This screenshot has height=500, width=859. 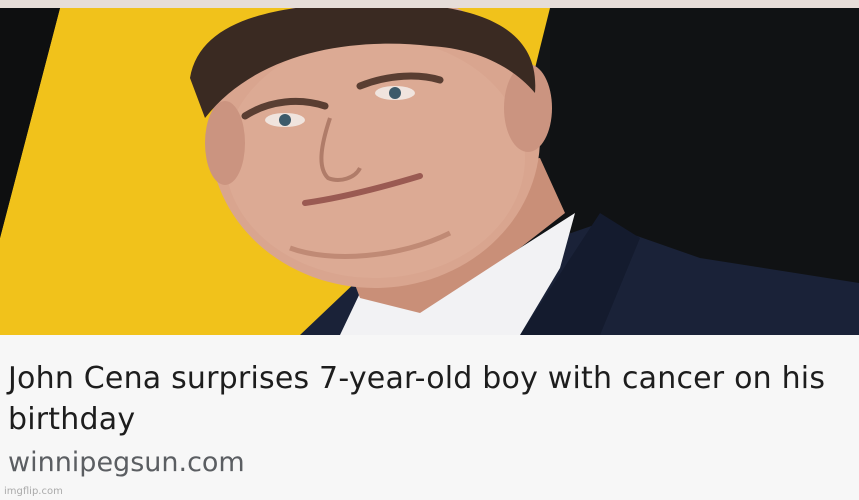 I want to click on watermark: imgflip.com, so click(x=33, y=491).